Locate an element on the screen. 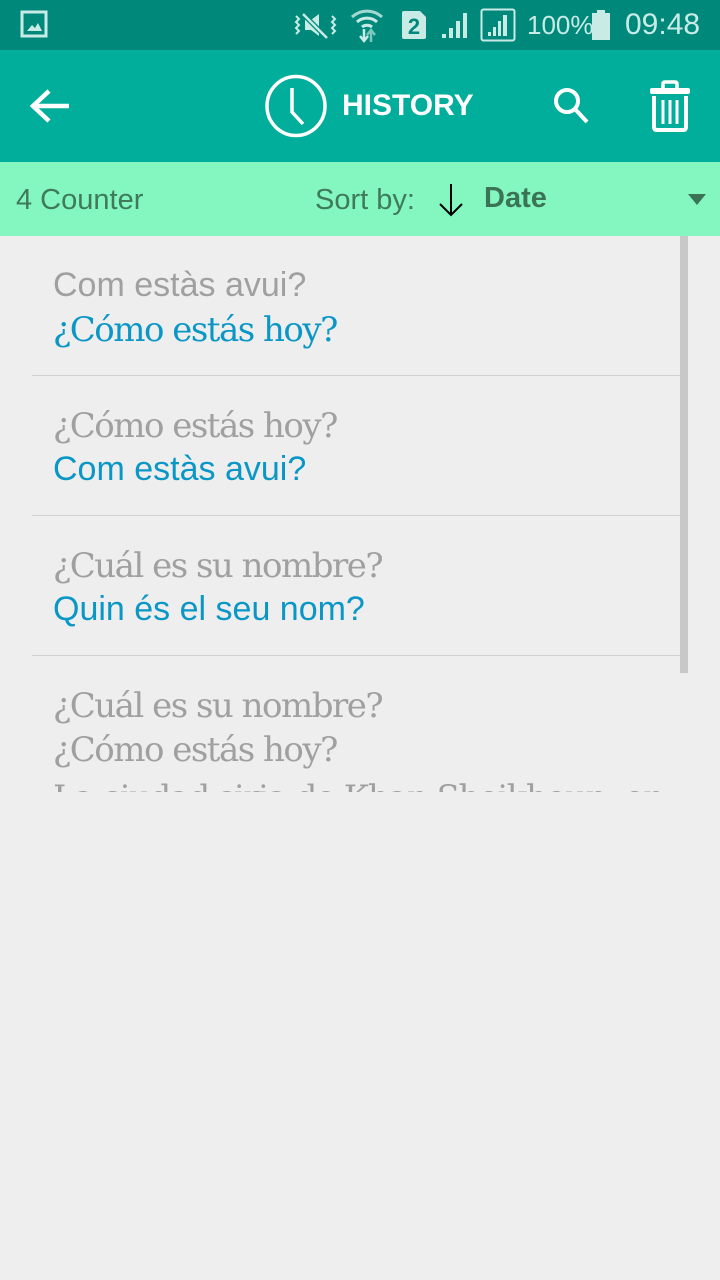  history-item-source: Com estàs avui? is located at coordinates (180, 285).